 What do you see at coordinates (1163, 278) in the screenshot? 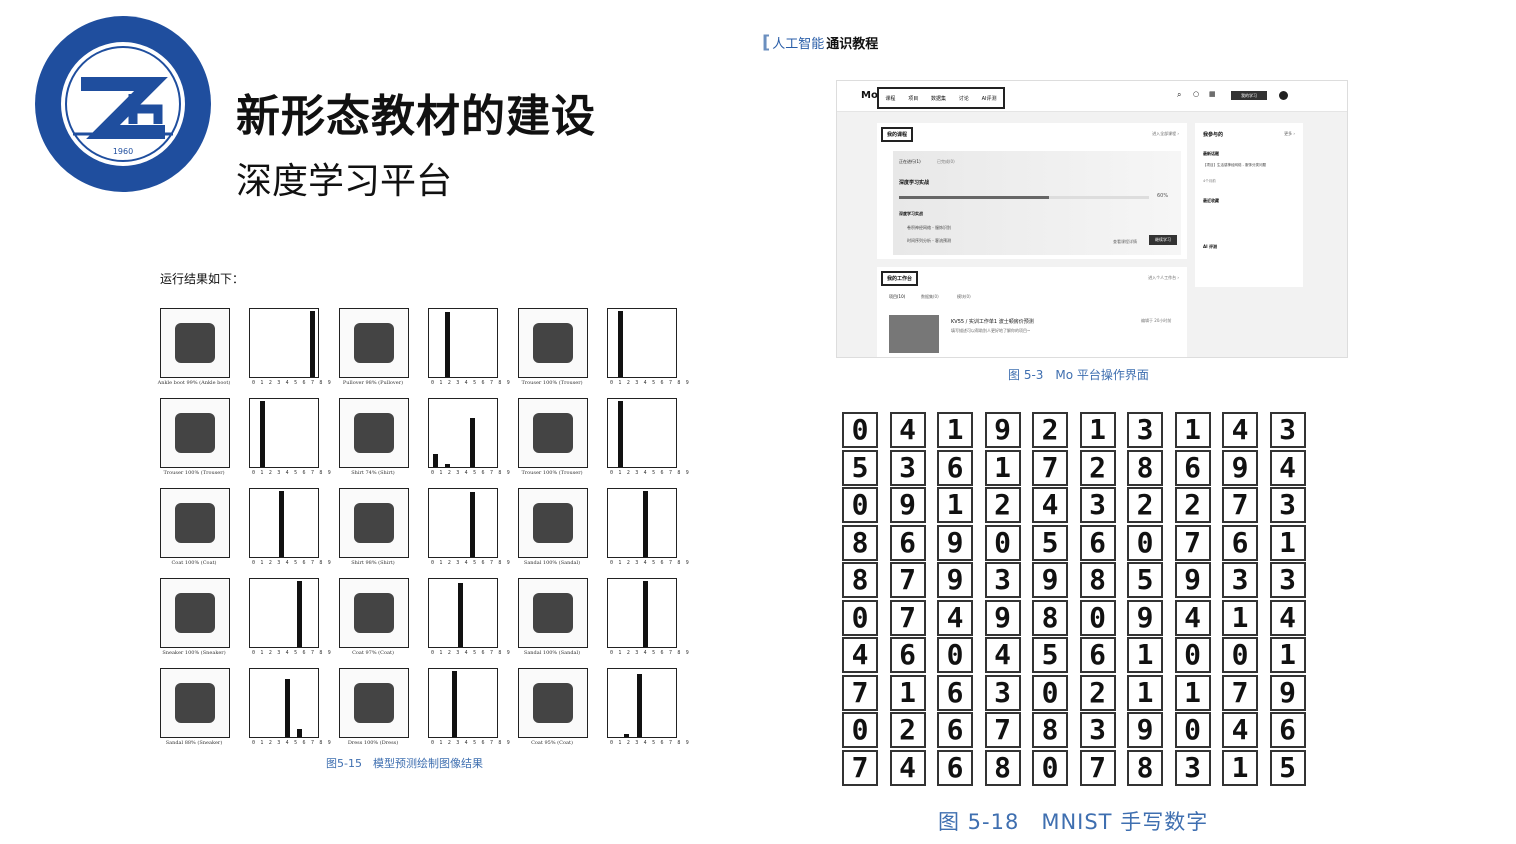
I see `enter-workbench: 进入个人工作台 ›` at bounding box center [1163, 278].